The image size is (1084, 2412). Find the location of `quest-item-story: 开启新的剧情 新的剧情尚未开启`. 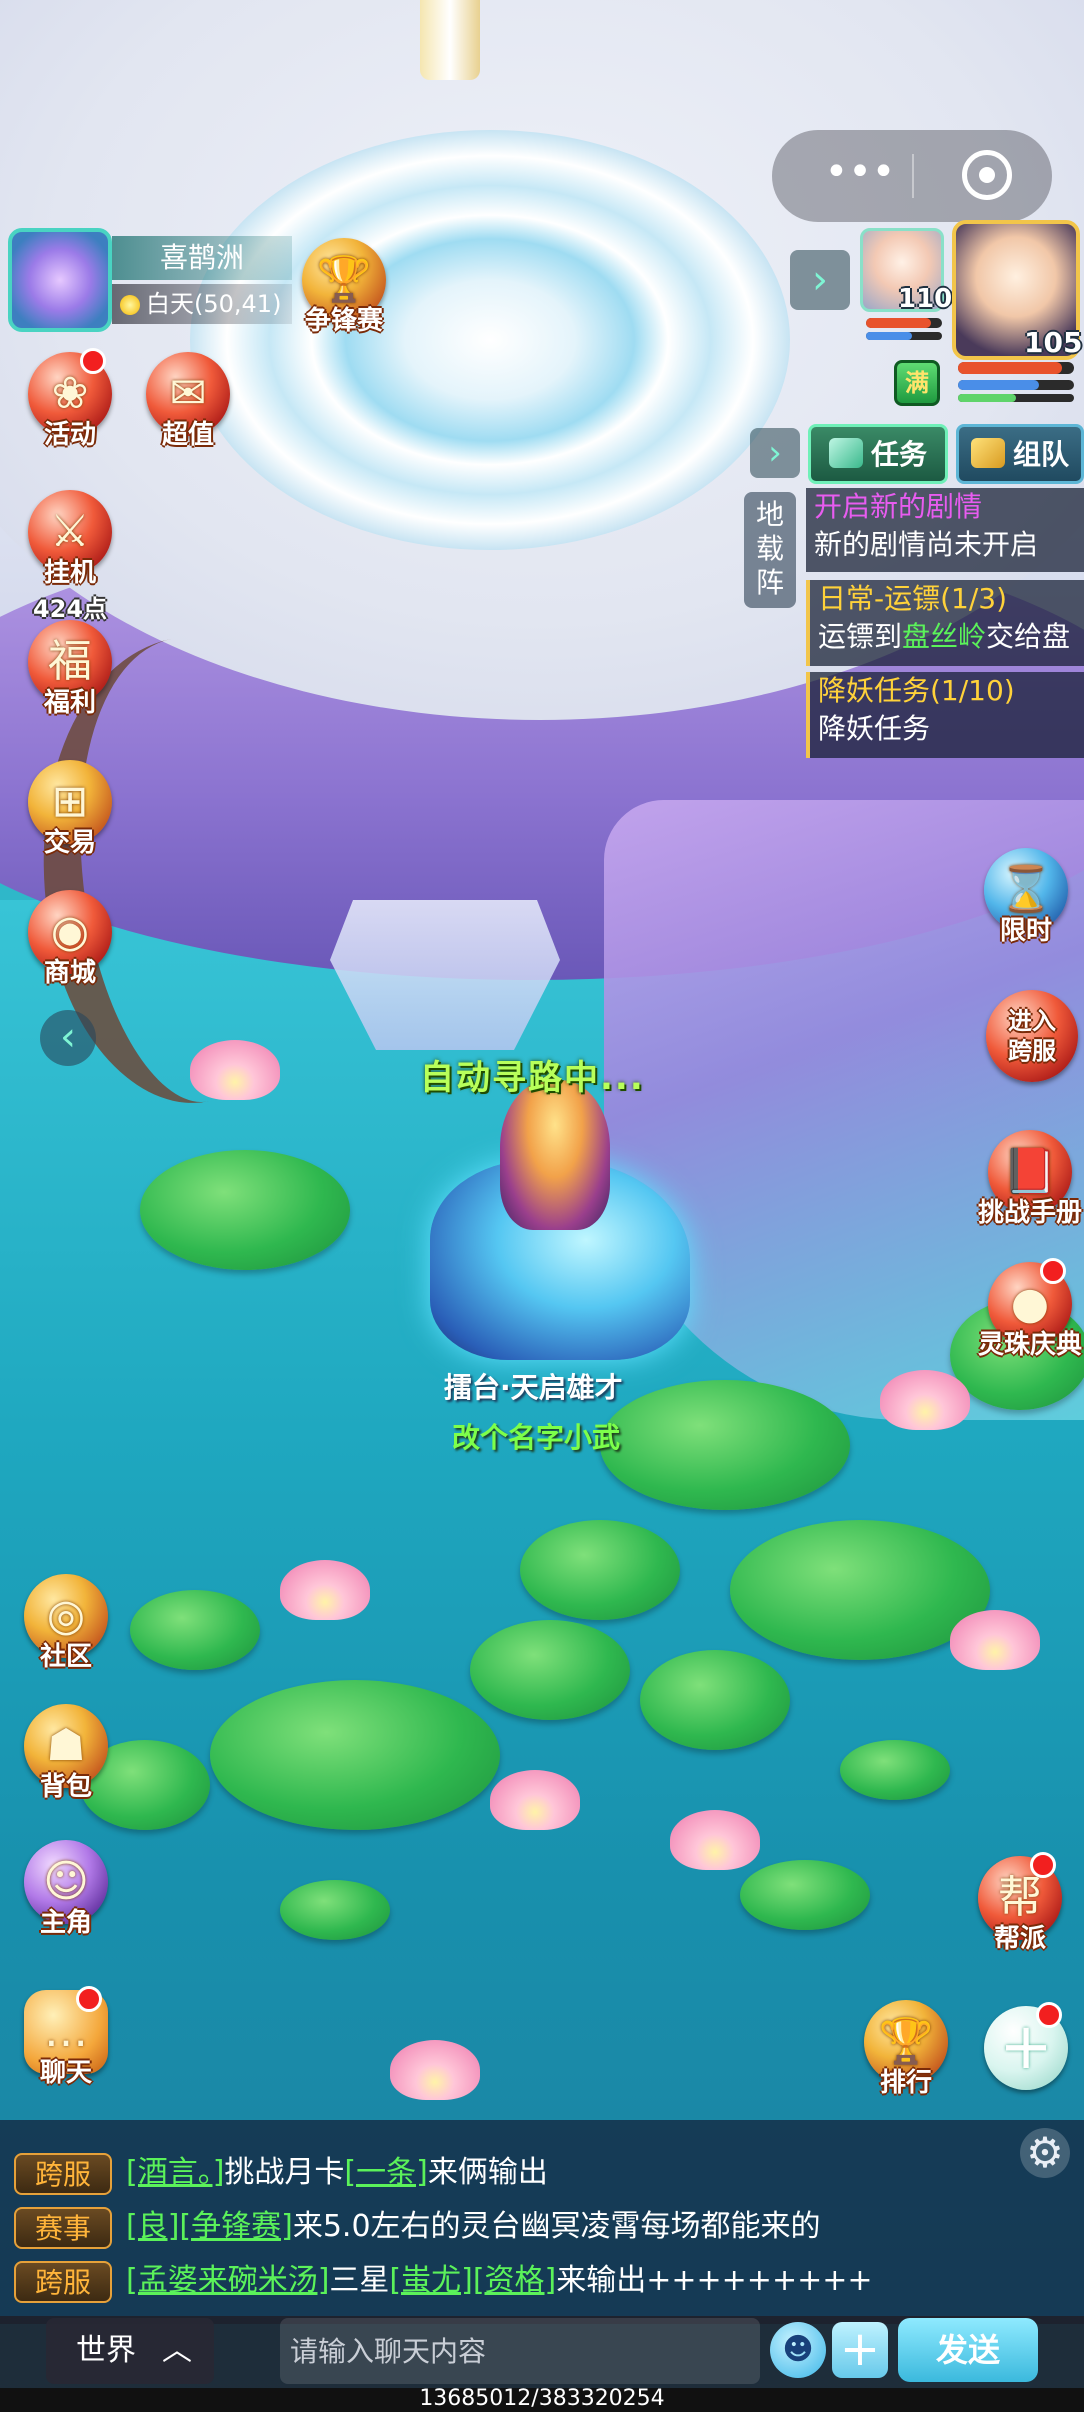

quest-item-story: 开启新的剧情 新的剧情尚未开启 is located at coordinates (945, 530).